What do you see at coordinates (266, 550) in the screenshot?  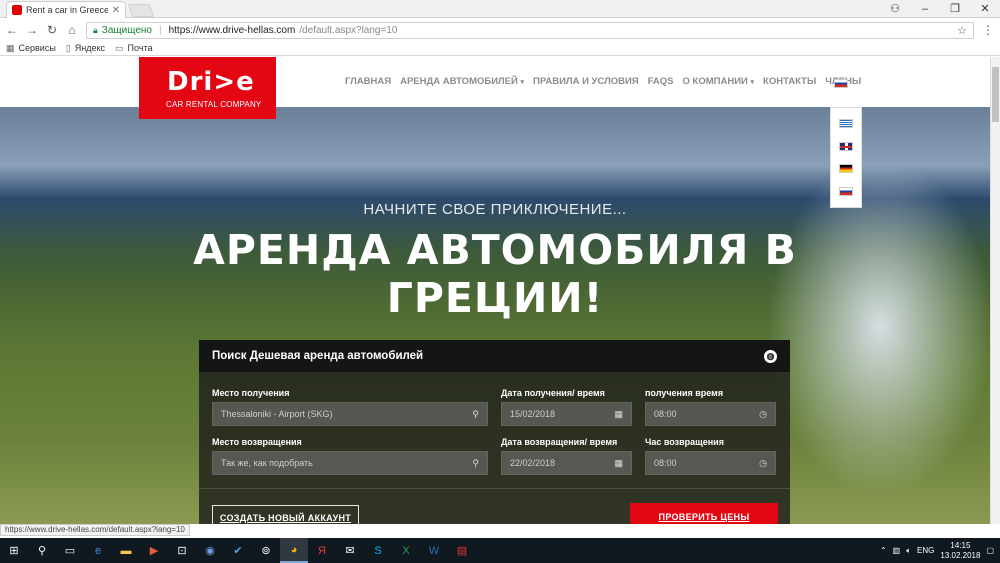 I see `app-icon: ⊚` at bounding box center [266, 550].